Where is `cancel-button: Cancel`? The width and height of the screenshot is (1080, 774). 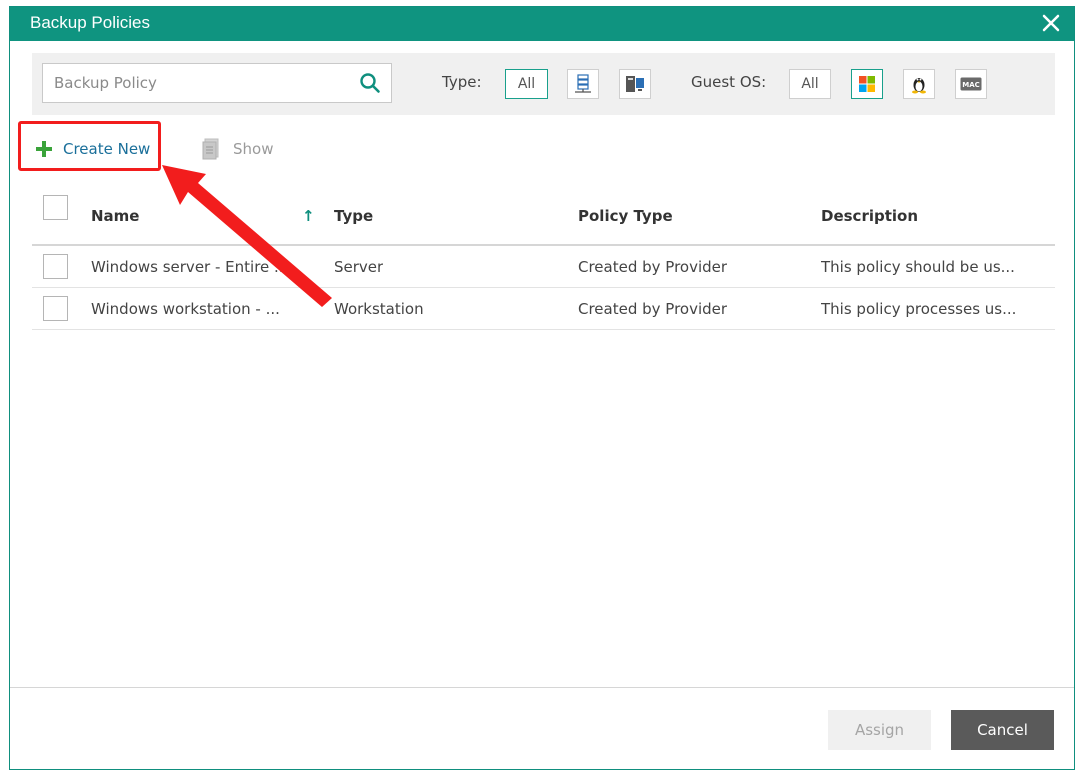 cancel-button: Cancel is located at coordinates (1002, 730).